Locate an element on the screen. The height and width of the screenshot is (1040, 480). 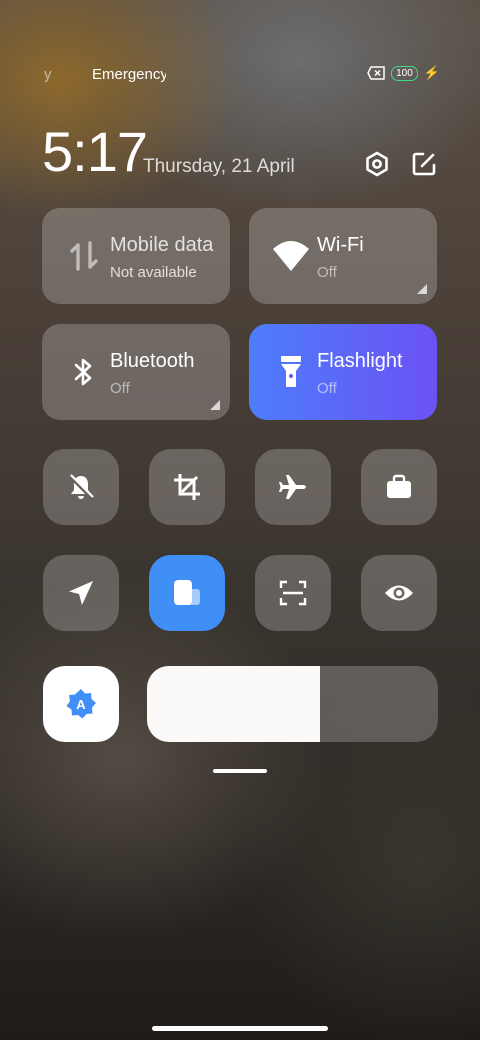
wifi-expand-corner is located at coordinates (422, 289).